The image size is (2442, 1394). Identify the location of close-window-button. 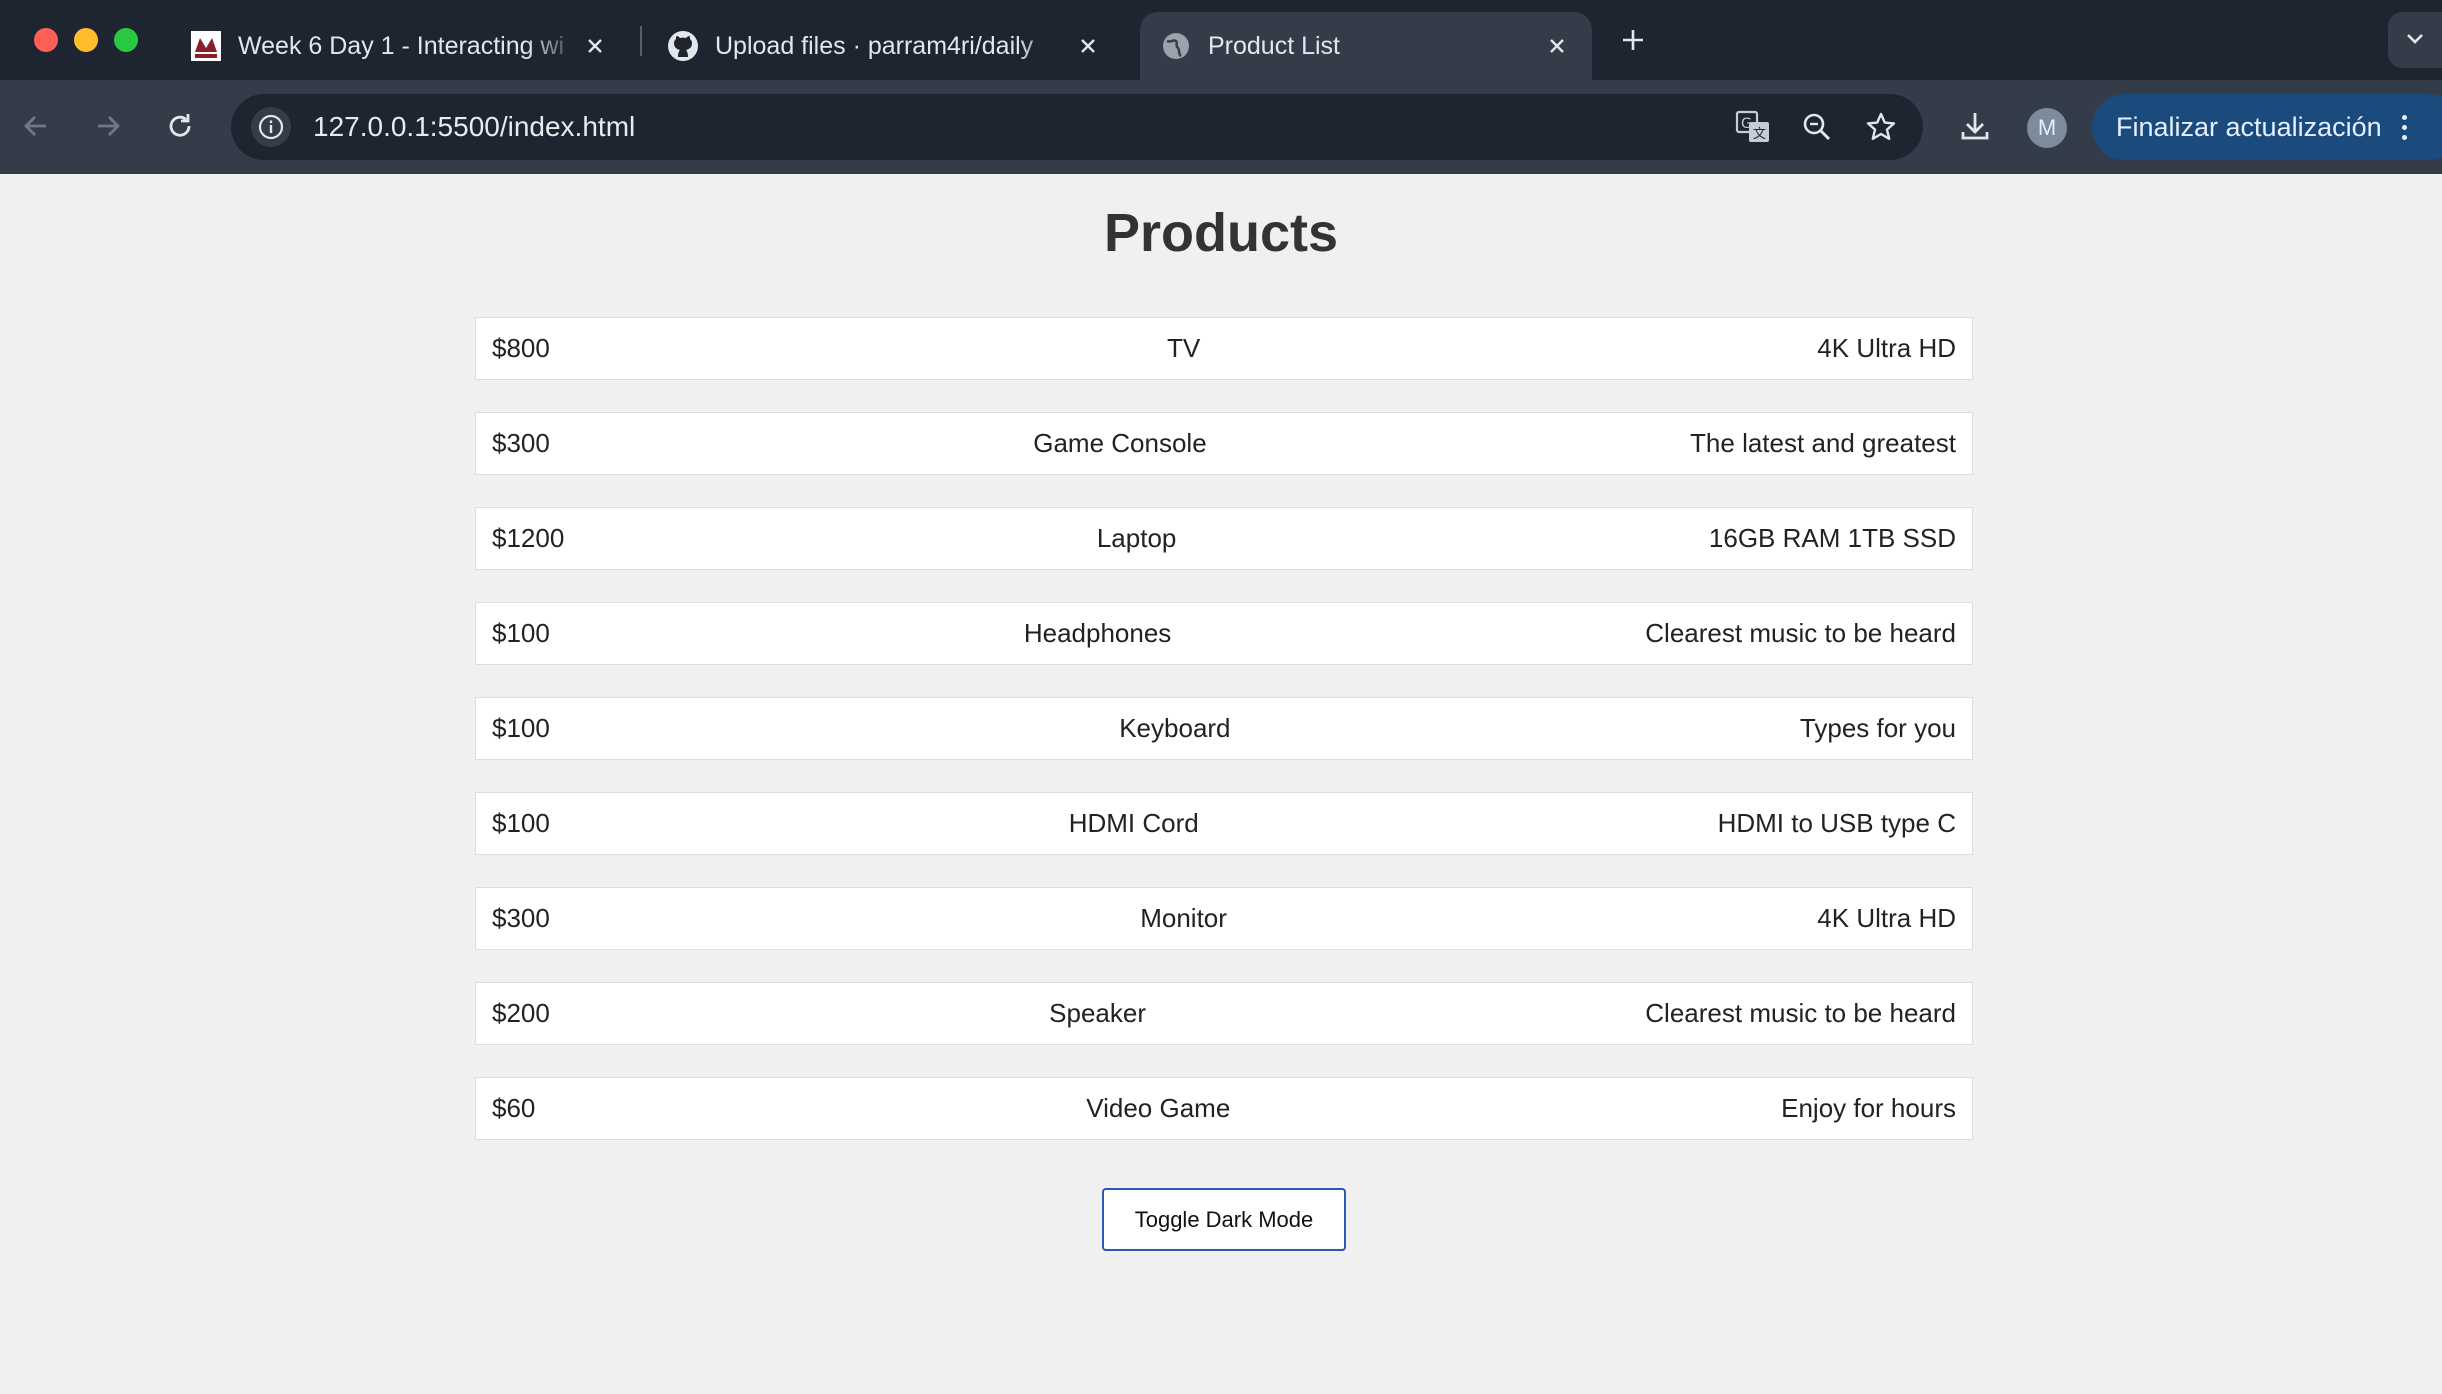
(46, 40).